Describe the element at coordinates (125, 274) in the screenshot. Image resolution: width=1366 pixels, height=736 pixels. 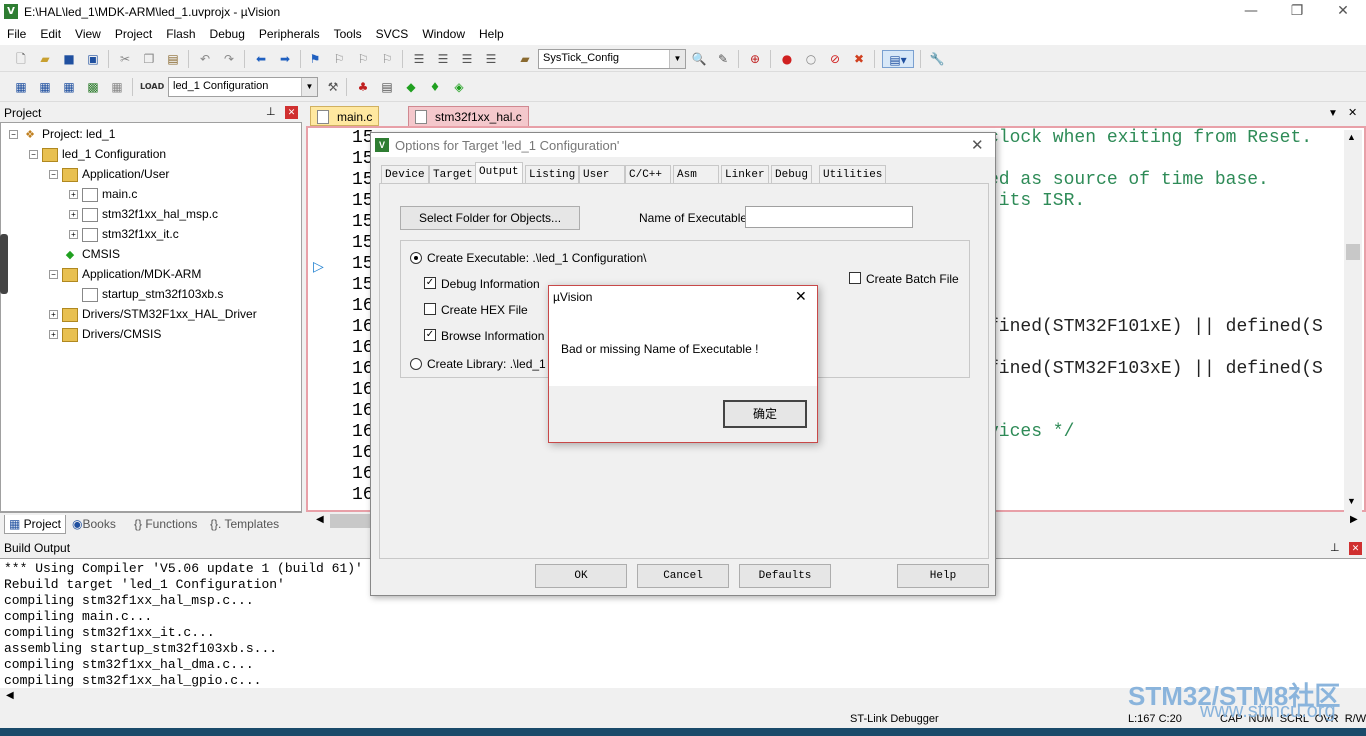
I see `tree-item-application-mdk: − Application/MDK-ARM` at that location.